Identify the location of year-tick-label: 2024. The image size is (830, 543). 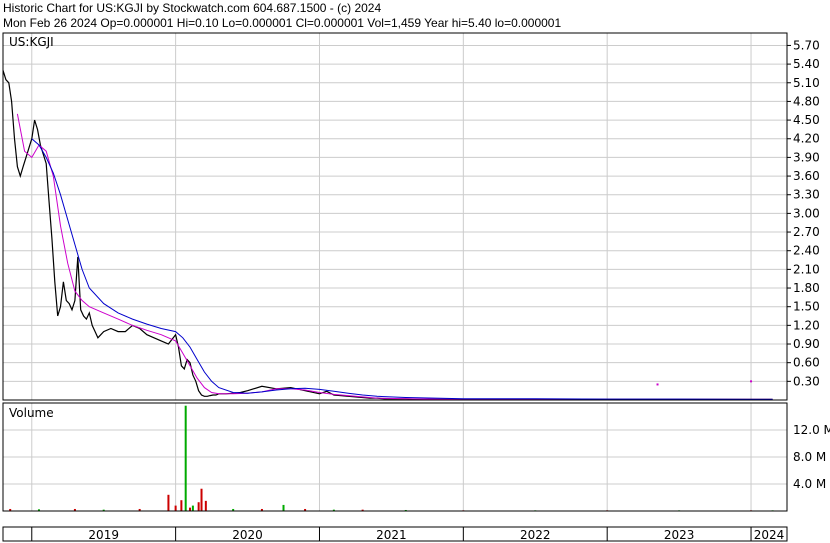
(769, 535).